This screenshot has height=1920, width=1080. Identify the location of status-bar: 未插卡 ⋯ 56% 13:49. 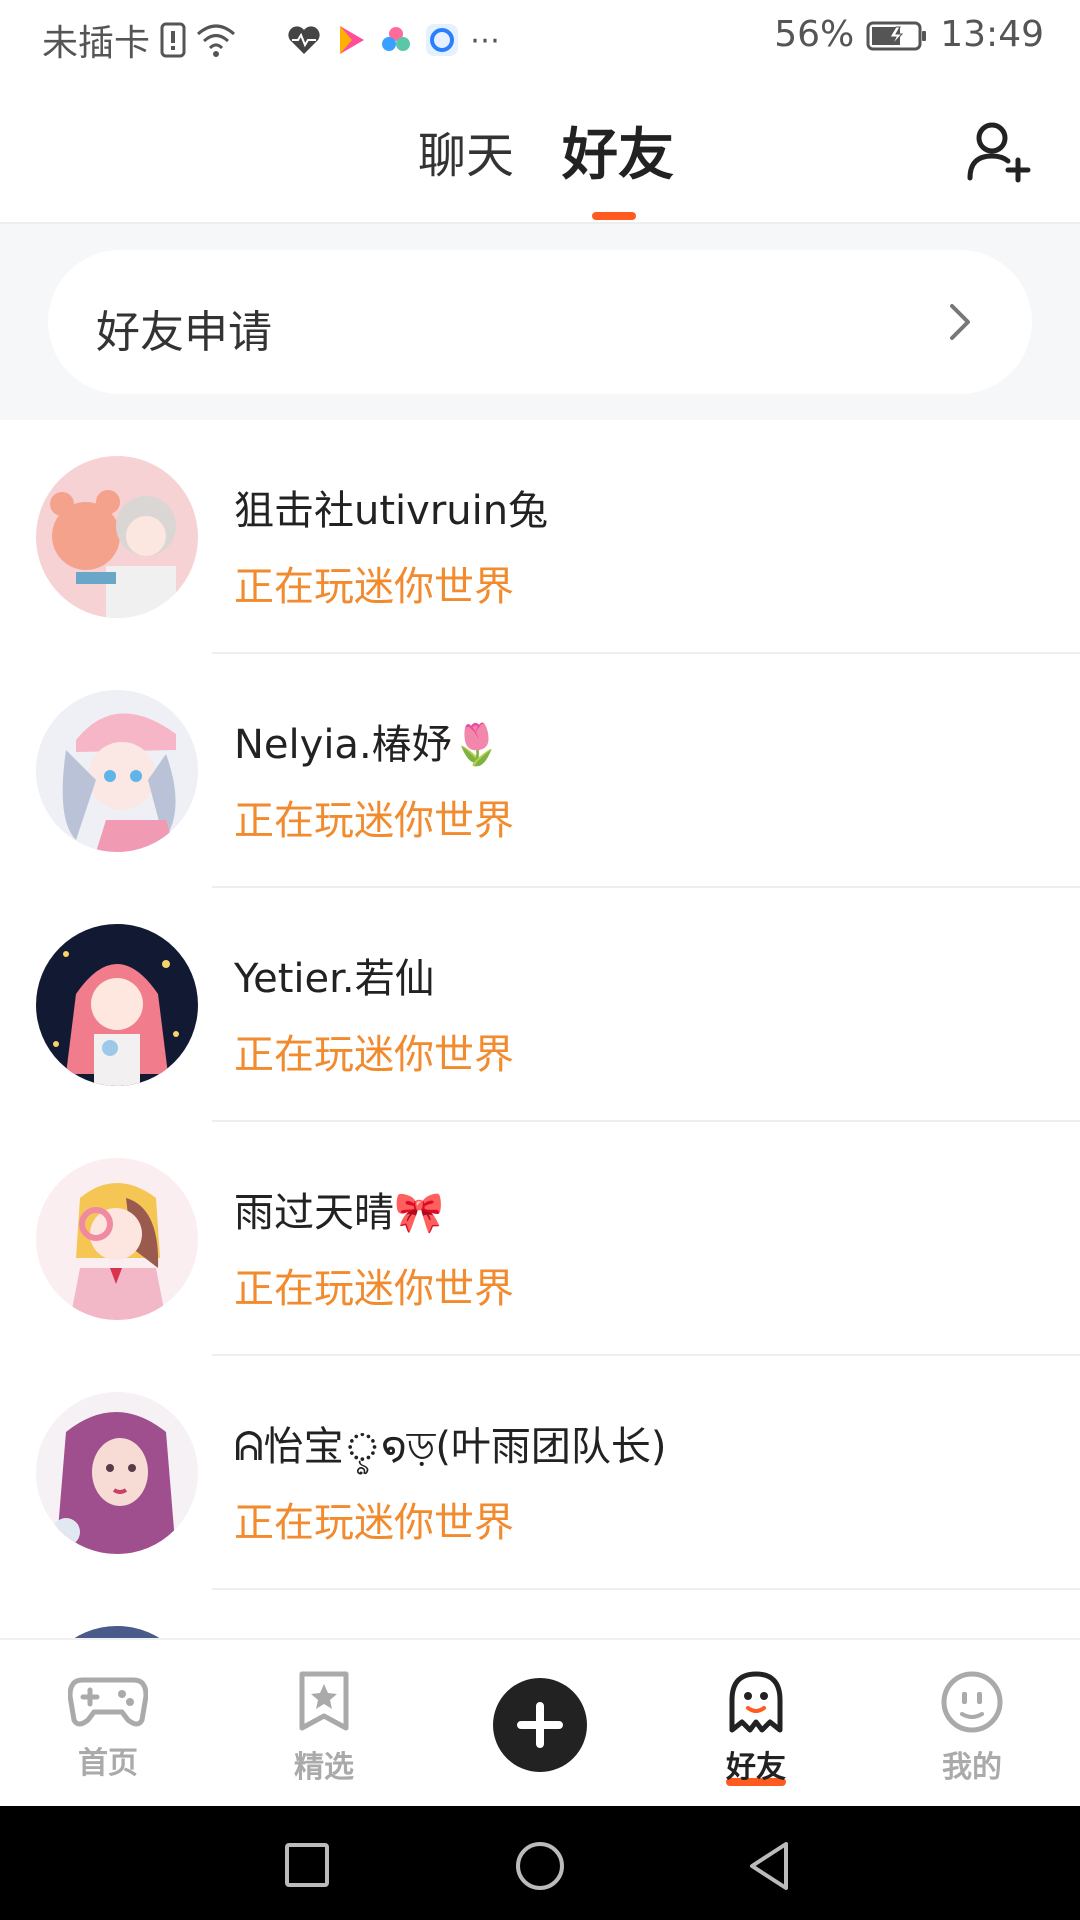
(540, 38).